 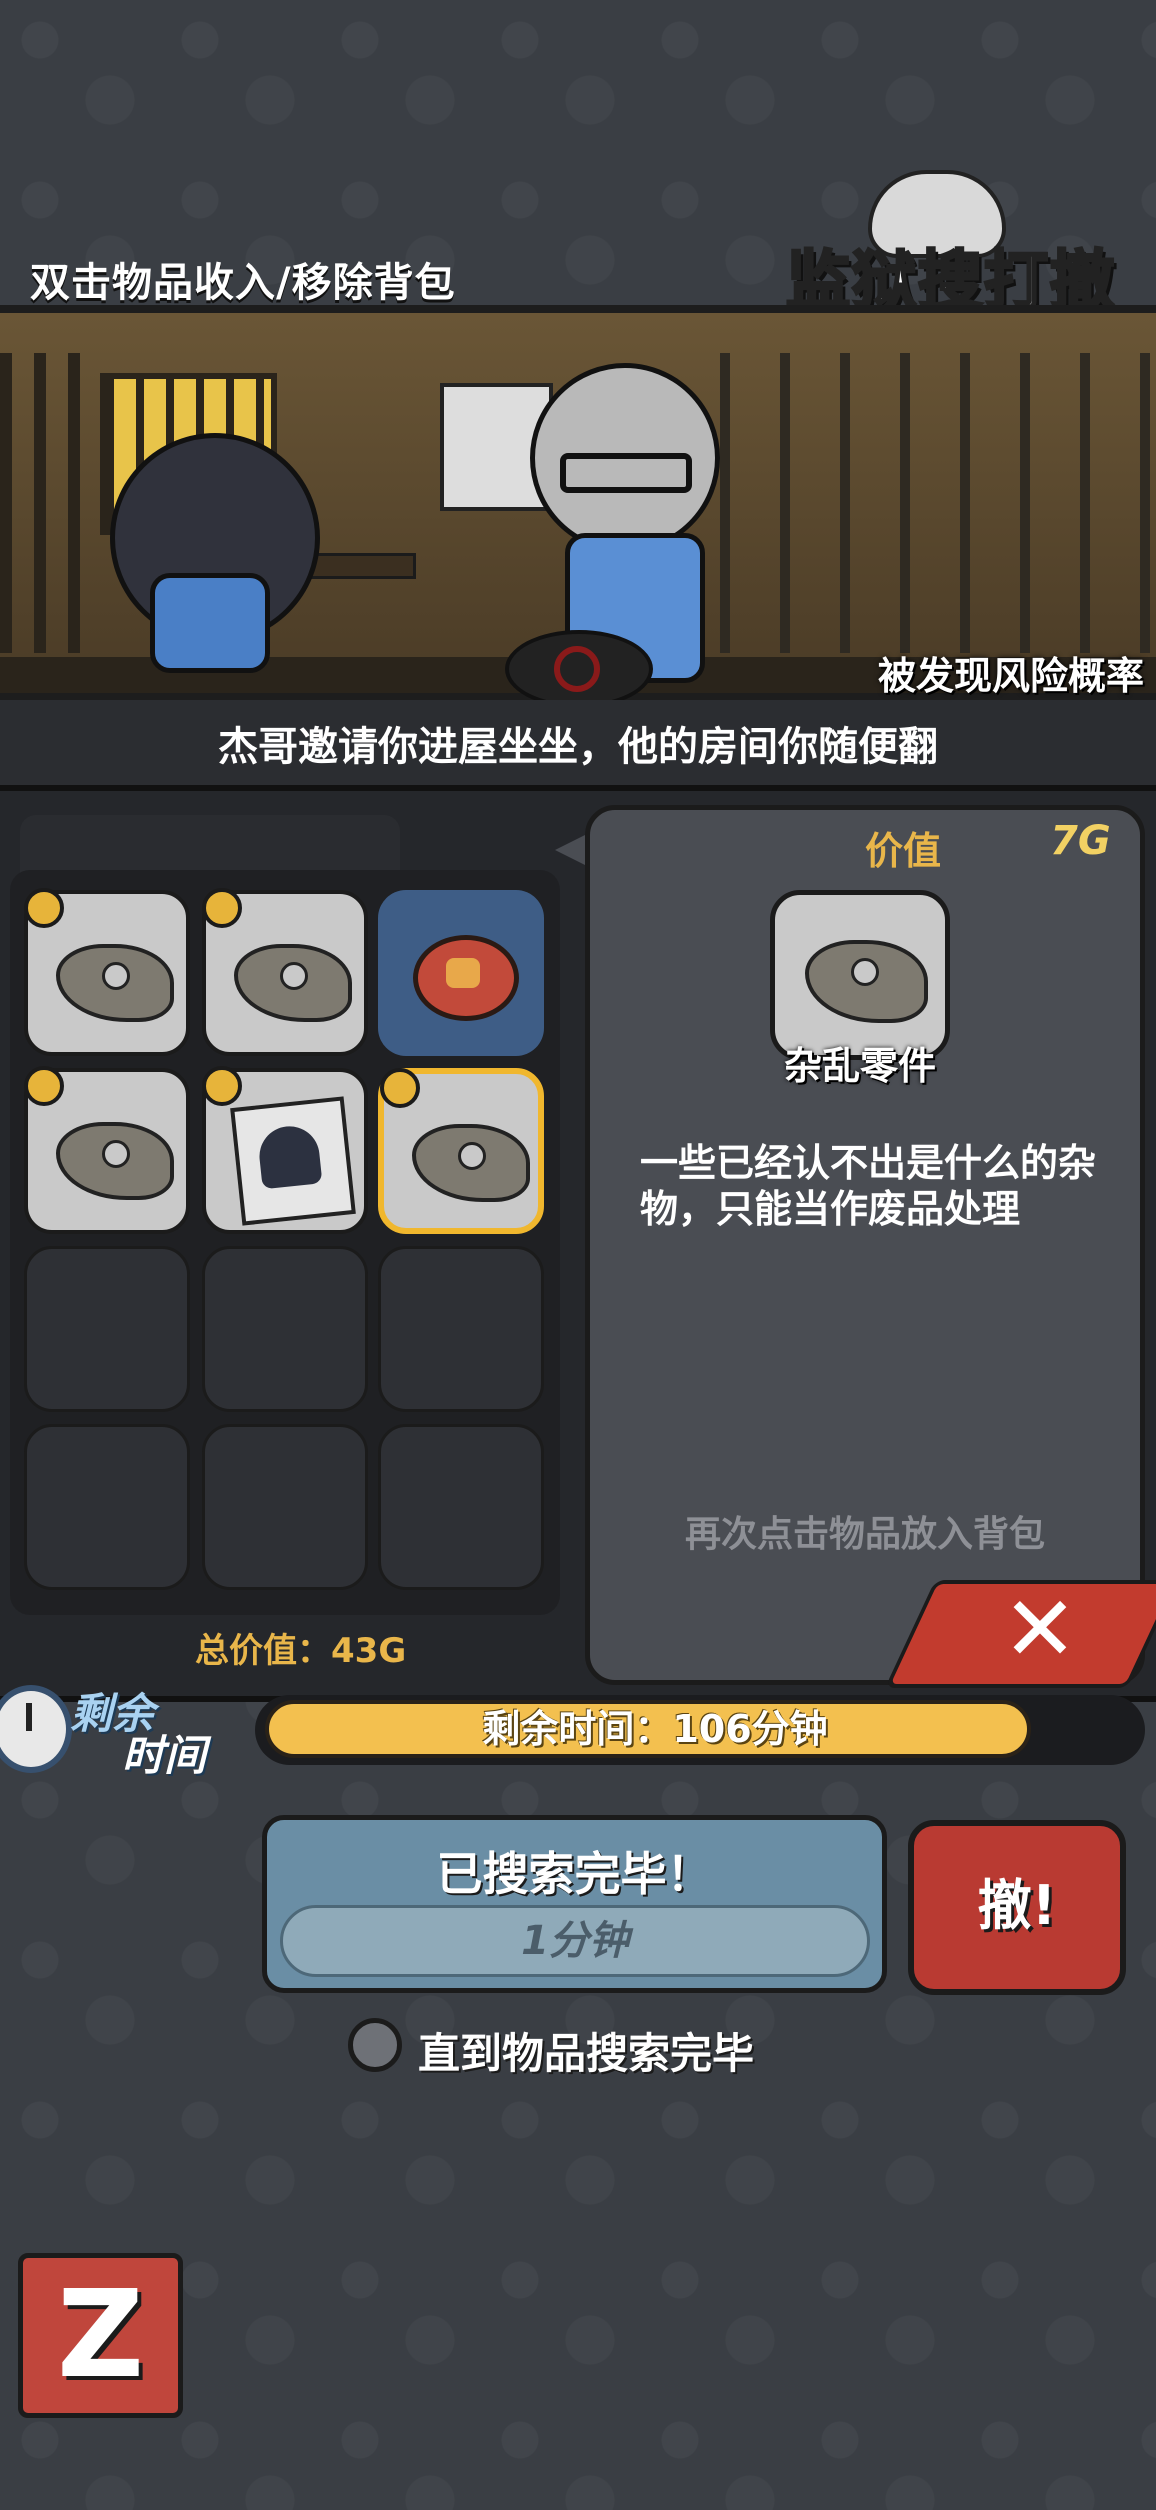 What do you see at coordinates (586, 2050) in the screenshot?
I see `until-complete-label: 直到物品搜索完毕` at bounding box center [586, 2050].